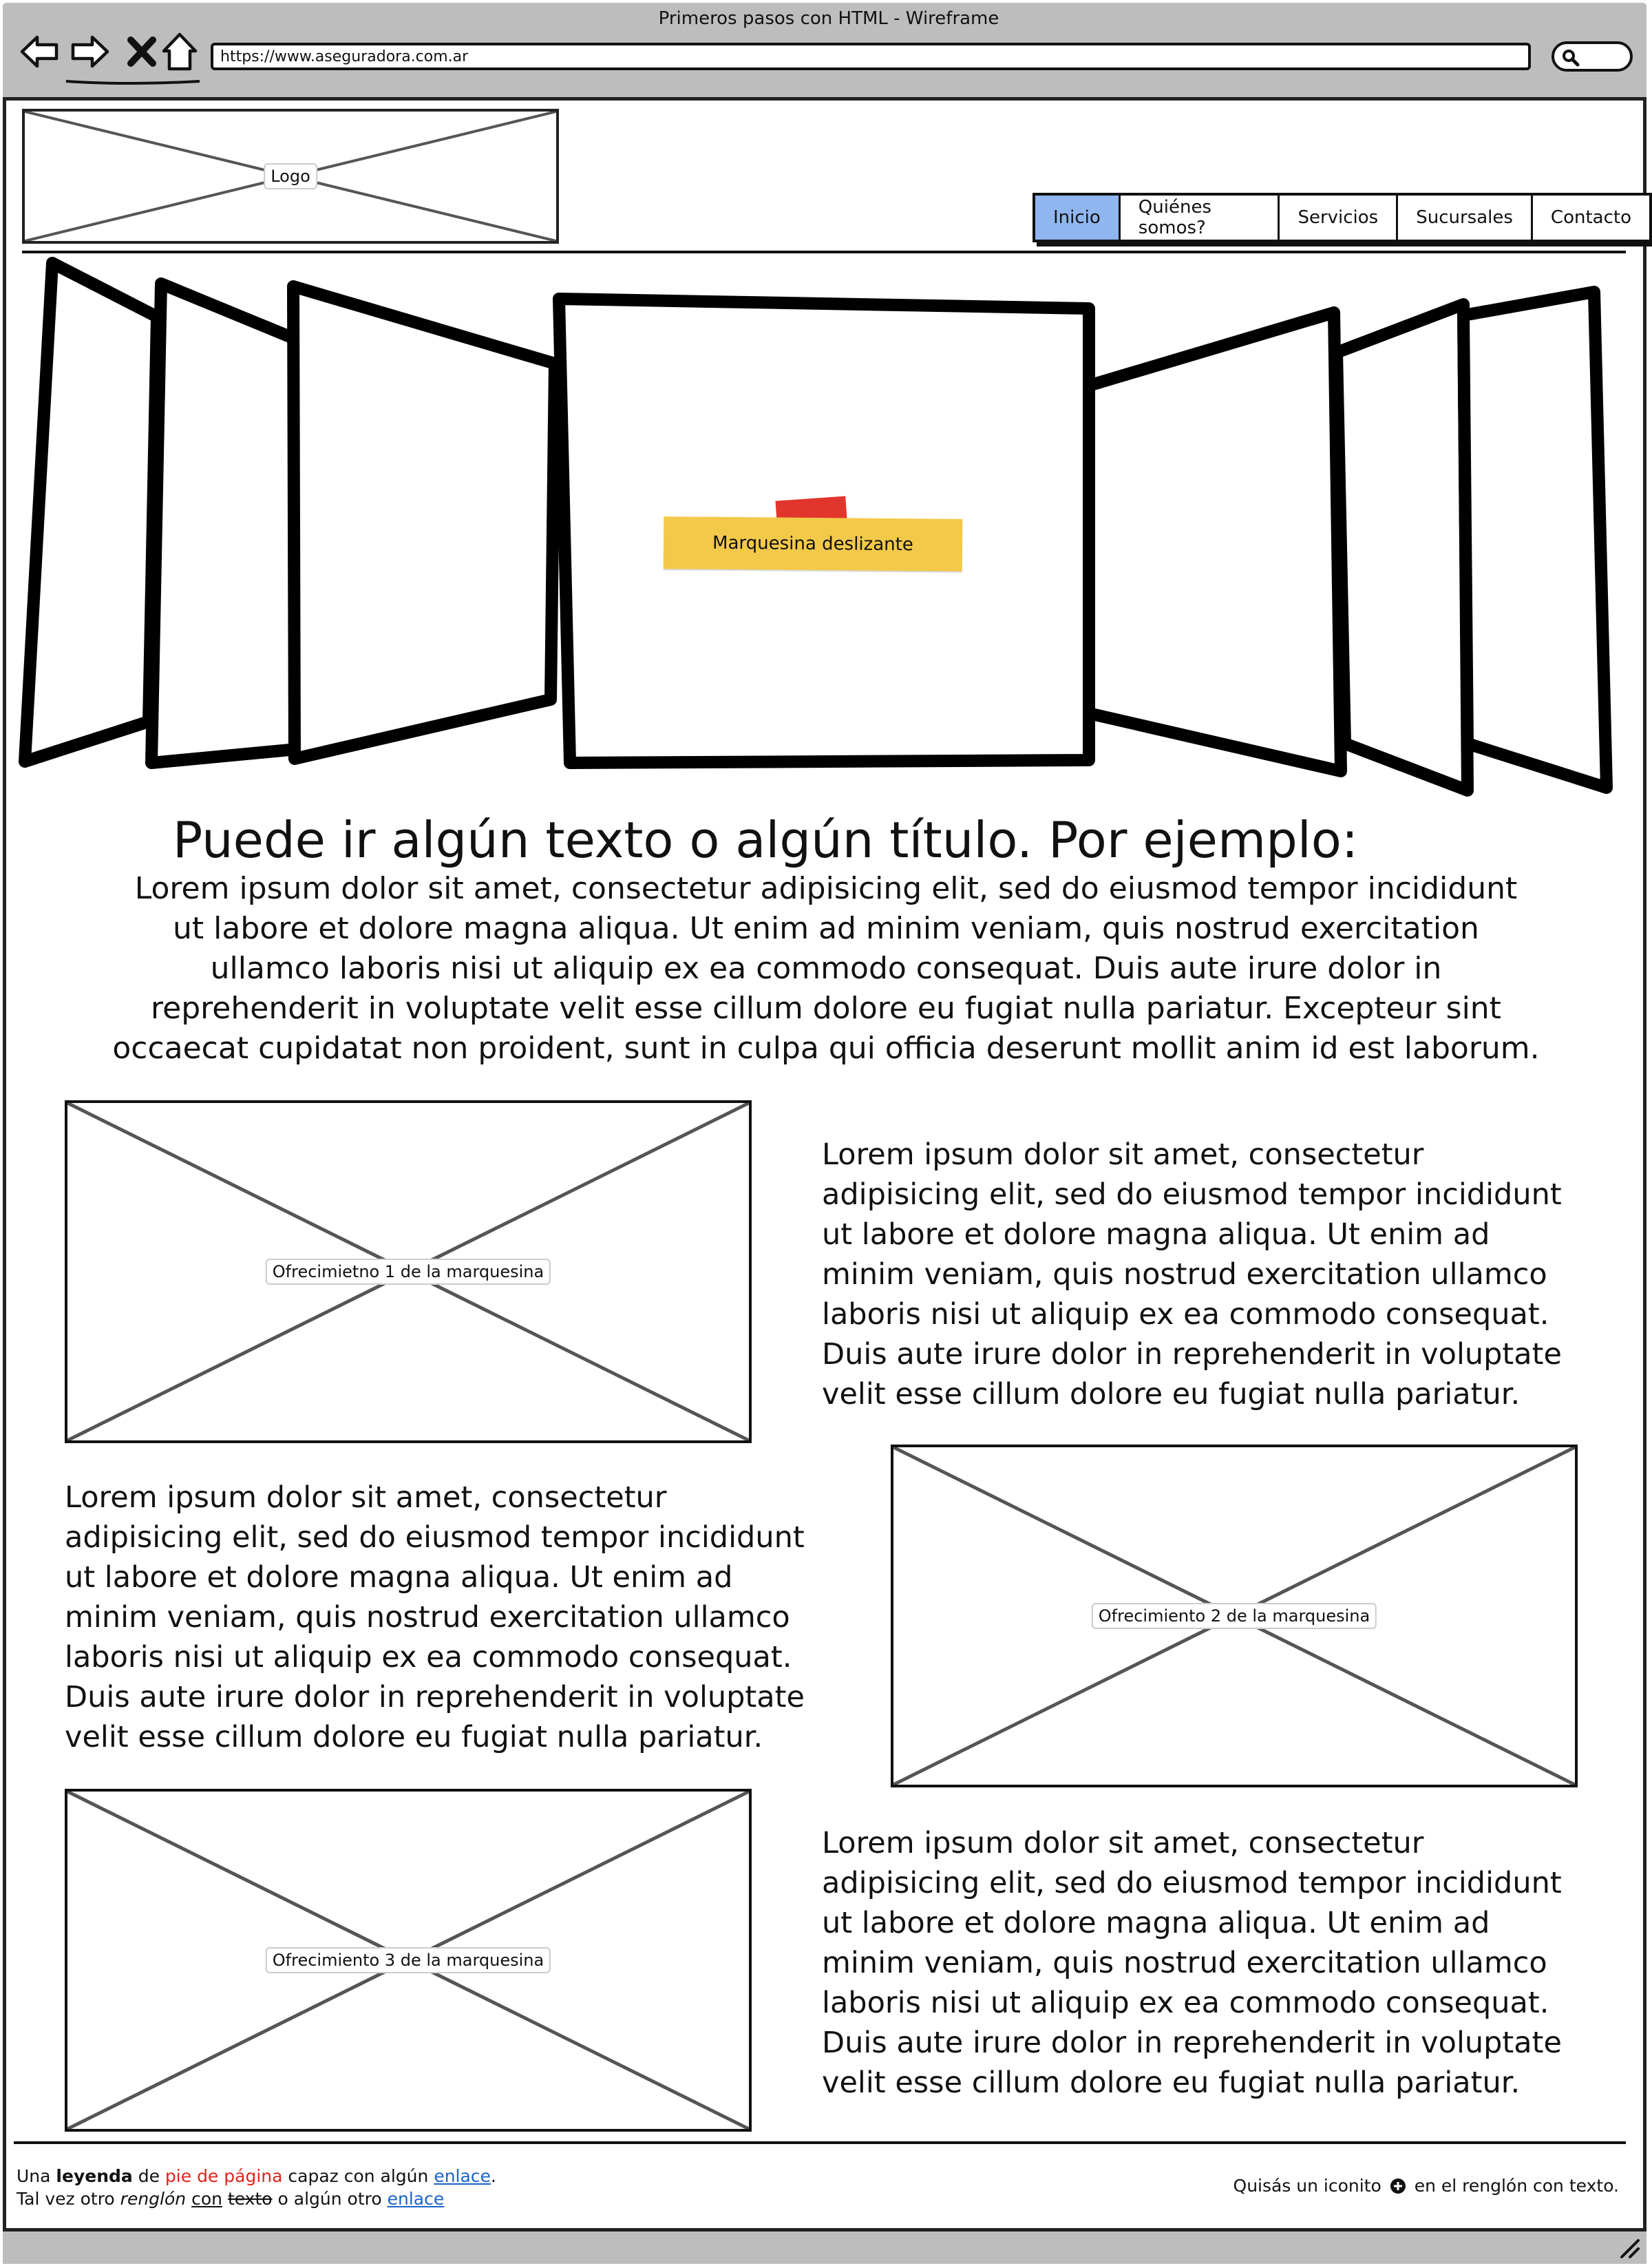  Describe the element at coordinates (1592, 56) in the screenshot. I see `search-field` at that location.